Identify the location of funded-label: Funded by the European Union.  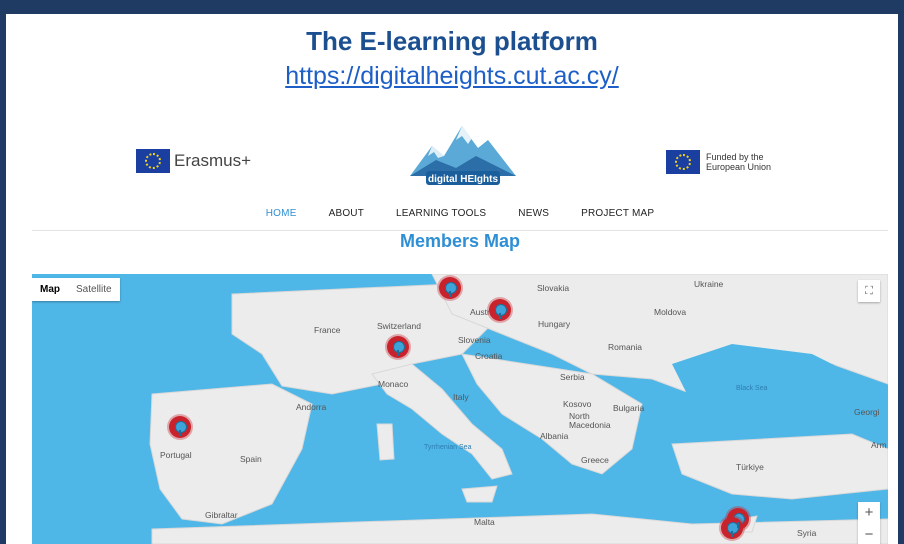
(739, 162).